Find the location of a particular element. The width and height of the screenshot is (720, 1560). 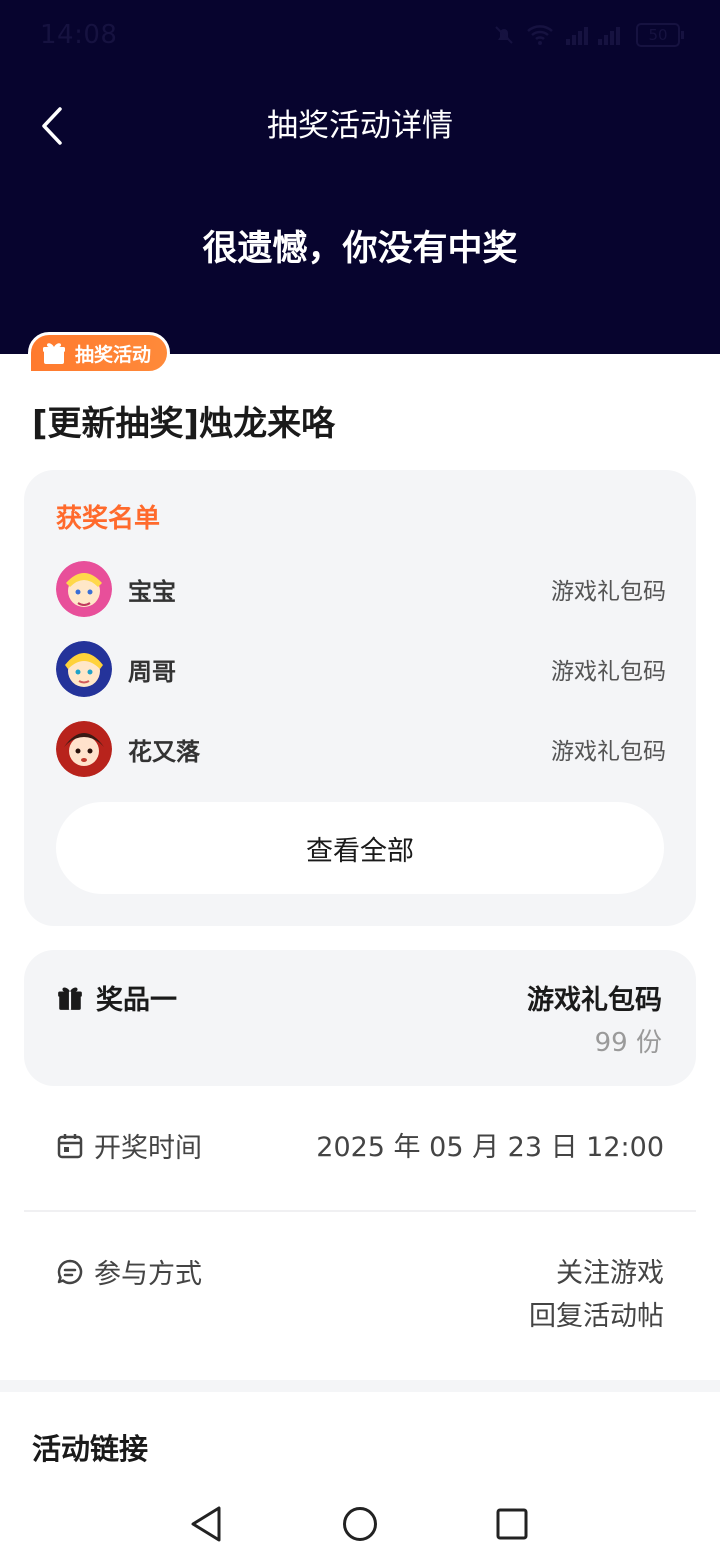

winner-name: 花又落 is located at coordinates (164, 751).